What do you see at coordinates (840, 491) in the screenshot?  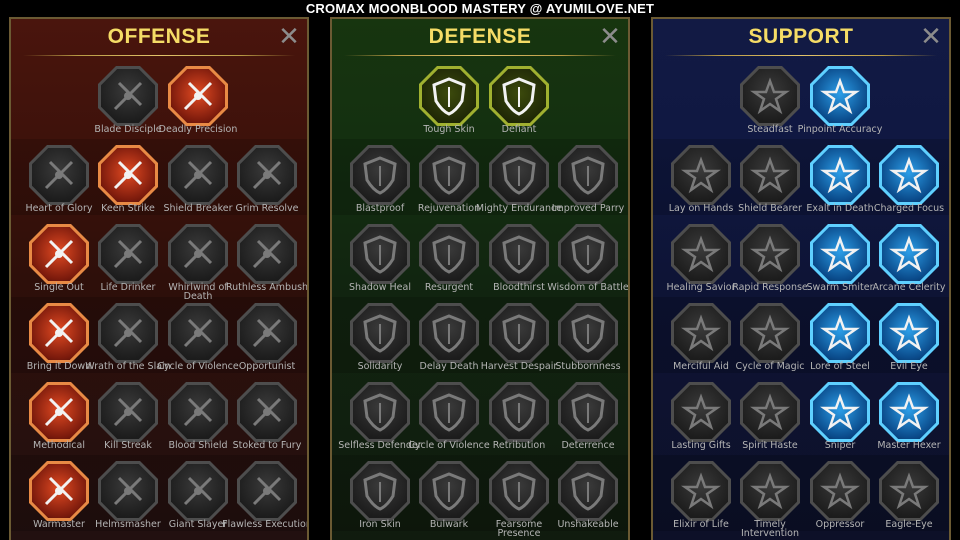 I see `crushing-fist-icon` at bounding box center [840, 491].